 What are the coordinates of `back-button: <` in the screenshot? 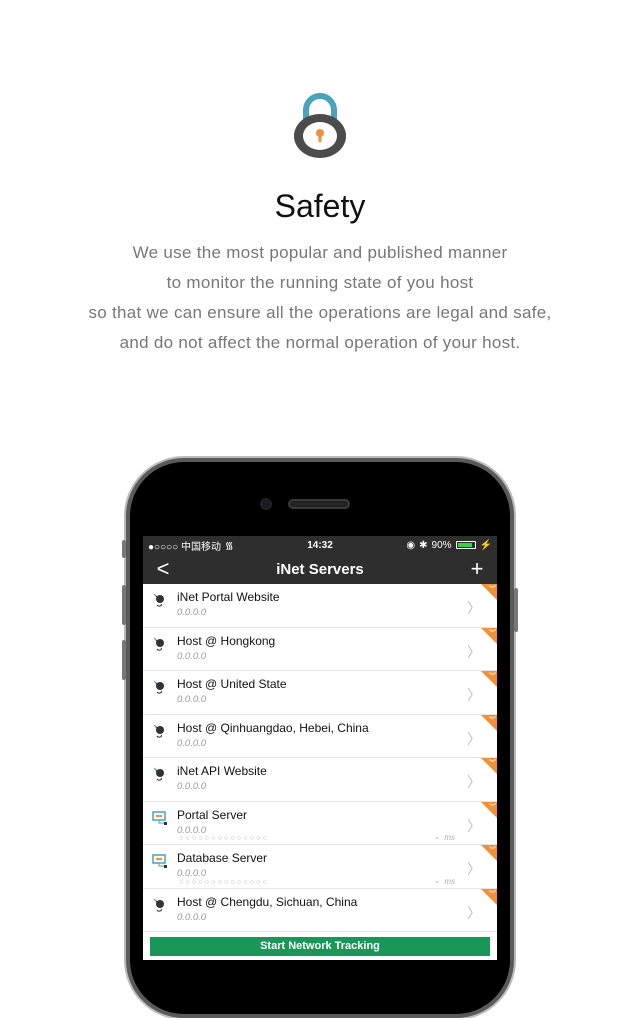 It's located at (163, 569).